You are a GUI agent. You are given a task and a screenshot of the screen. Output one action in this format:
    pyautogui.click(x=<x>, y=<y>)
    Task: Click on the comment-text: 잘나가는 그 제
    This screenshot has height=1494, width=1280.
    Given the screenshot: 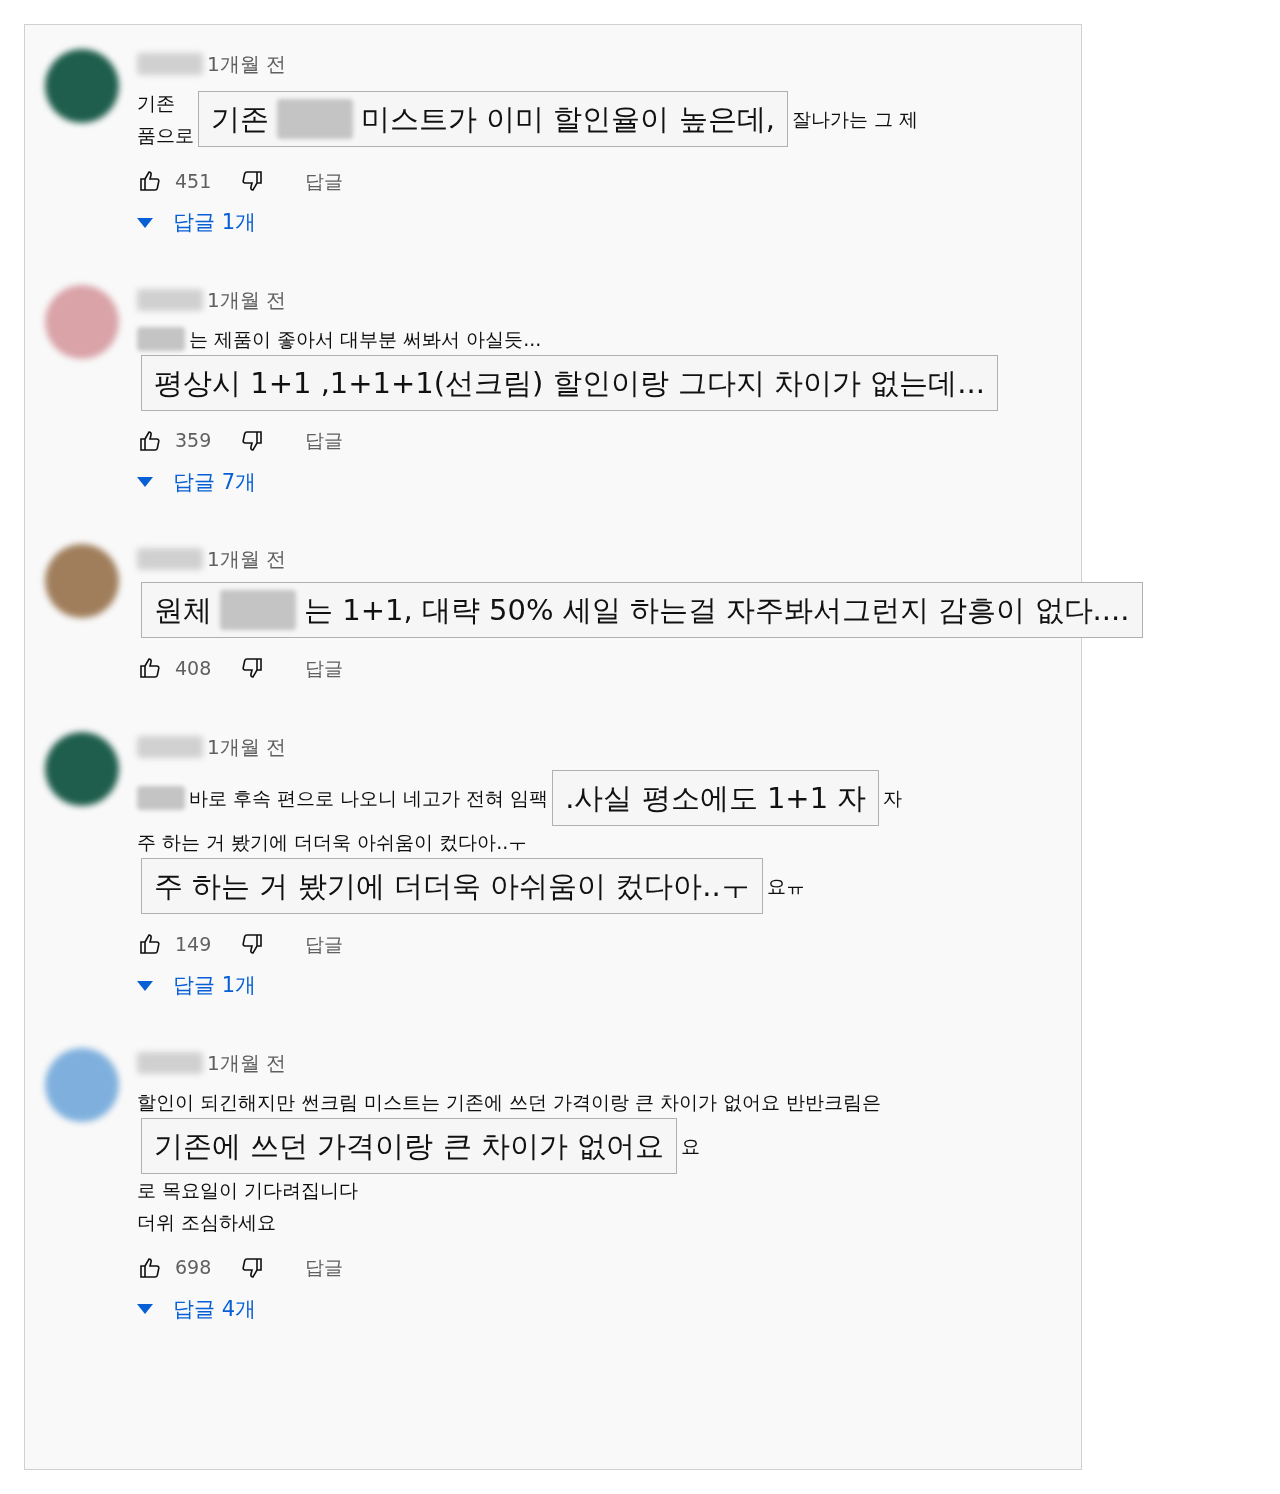 What is the action you would take?
    pyautogui.click(x=854, y=119)
    